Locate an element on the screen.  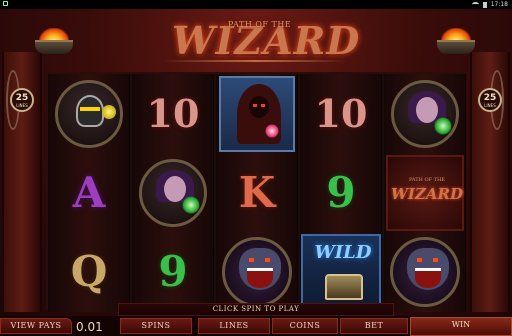
k-symbol: K is located at coordinates (257, 192).